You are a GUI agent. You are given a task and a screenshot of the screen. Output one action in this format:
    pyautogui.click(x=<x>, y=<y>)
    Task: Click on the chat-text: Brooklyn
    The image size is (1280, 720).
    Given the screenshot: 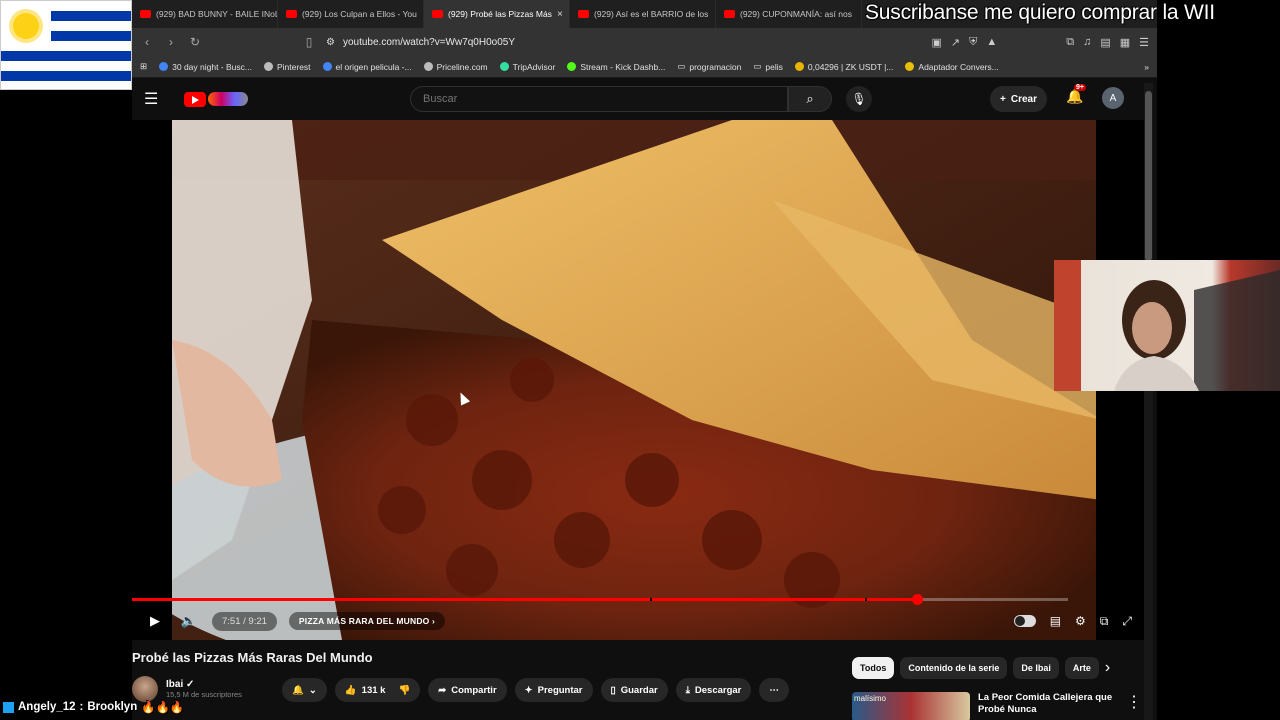 What is the action you would take?
    pyautogui.click(x=112, y=707)
    